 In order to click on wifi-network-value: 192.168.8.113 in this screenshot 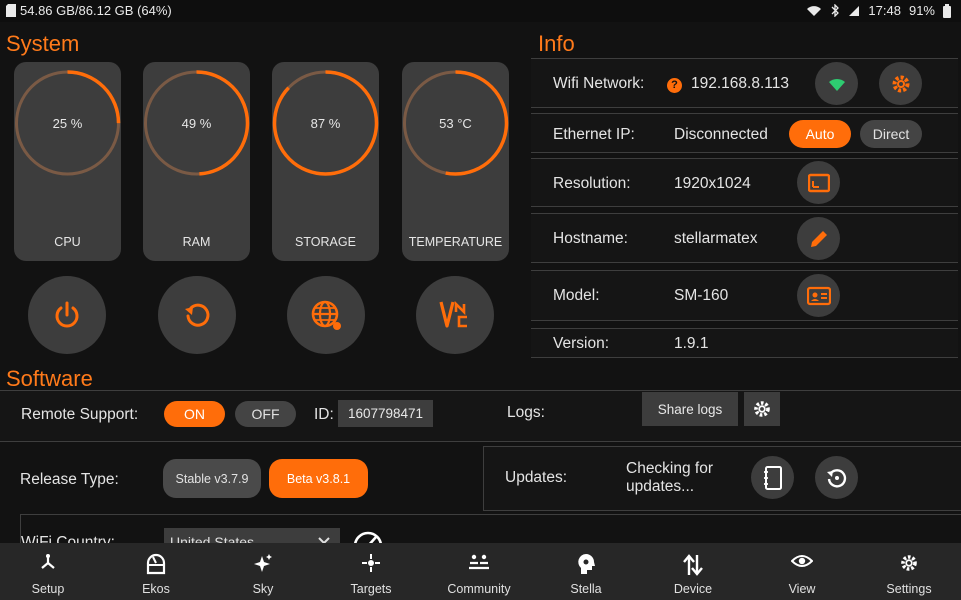, I will do `click(740, 83)`.